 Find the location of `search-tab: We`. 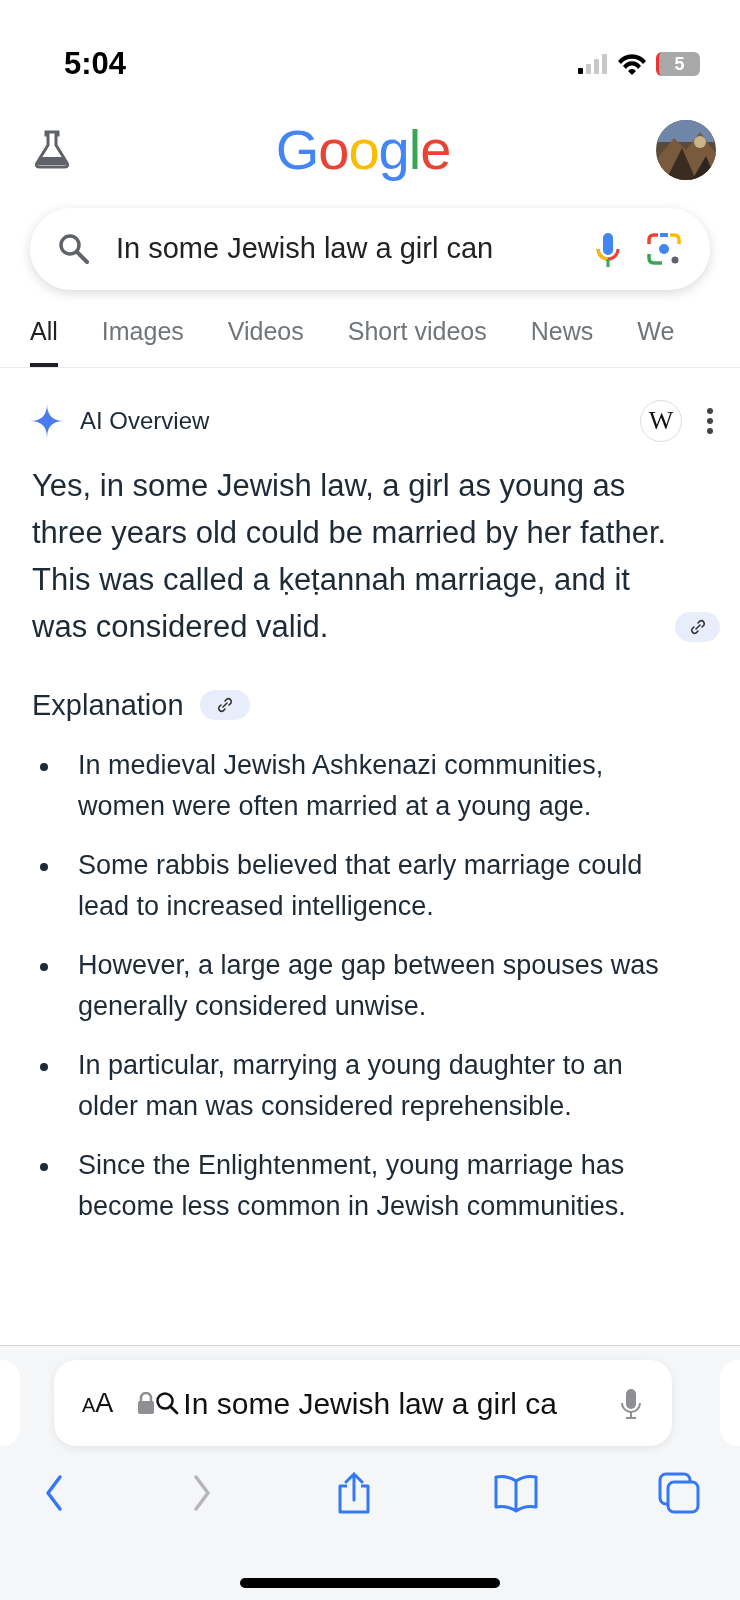

search-tab: We is located at coordinates (656, 339).